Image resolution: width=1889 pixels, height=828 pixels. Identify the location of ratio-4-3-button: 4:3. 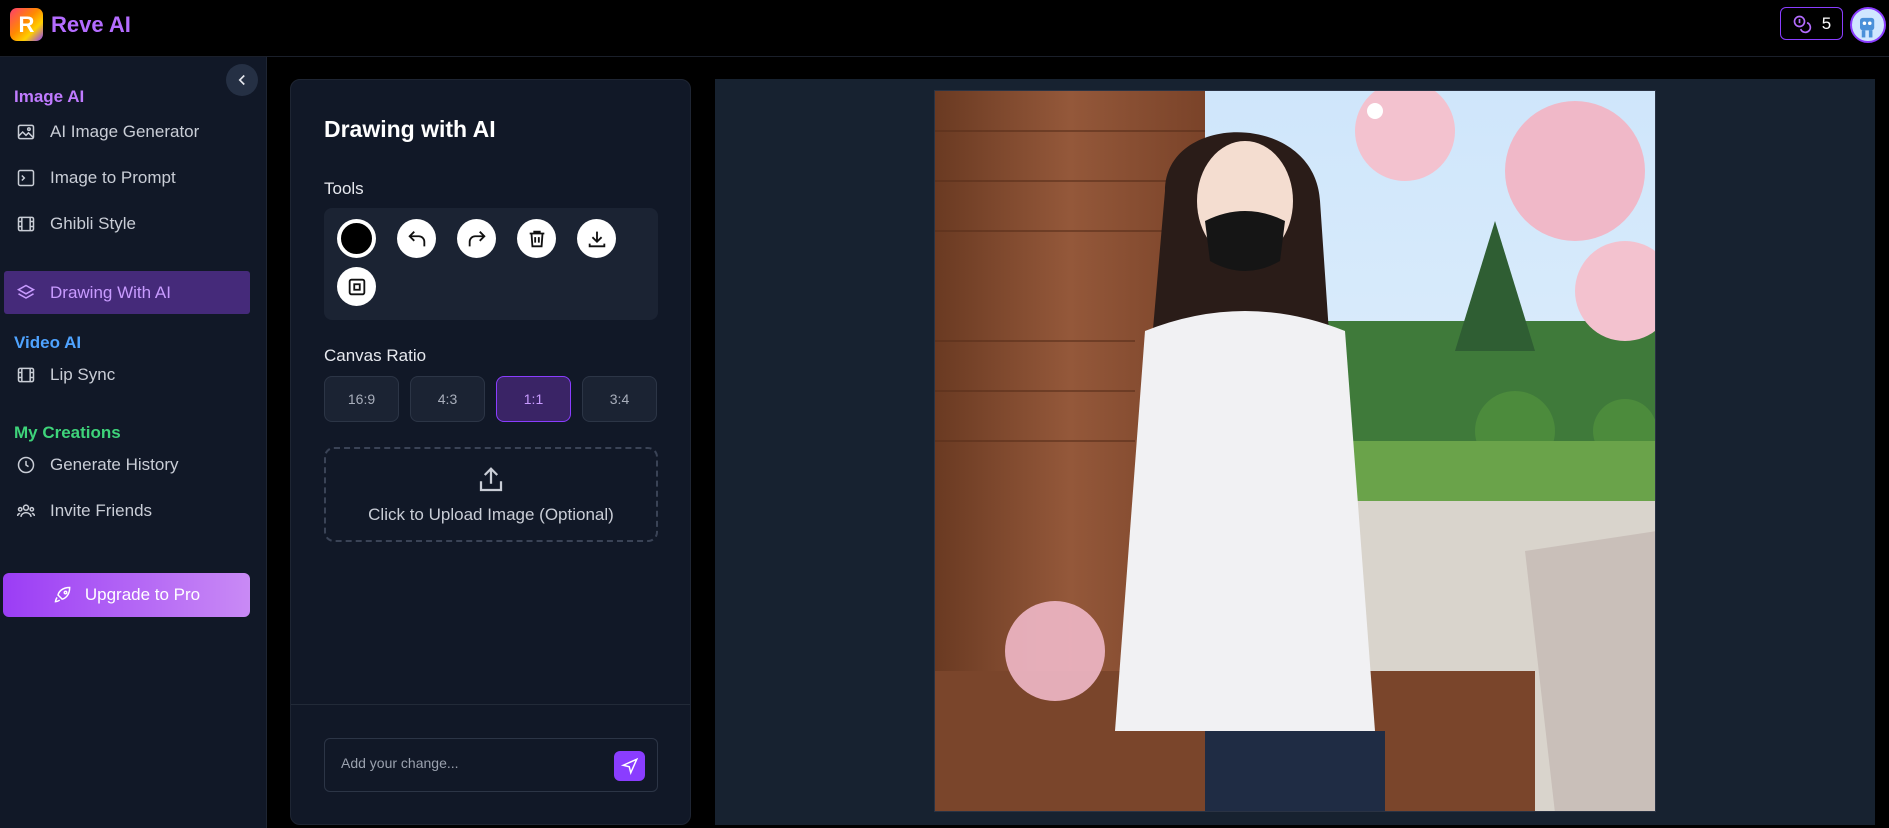
(447, 399).